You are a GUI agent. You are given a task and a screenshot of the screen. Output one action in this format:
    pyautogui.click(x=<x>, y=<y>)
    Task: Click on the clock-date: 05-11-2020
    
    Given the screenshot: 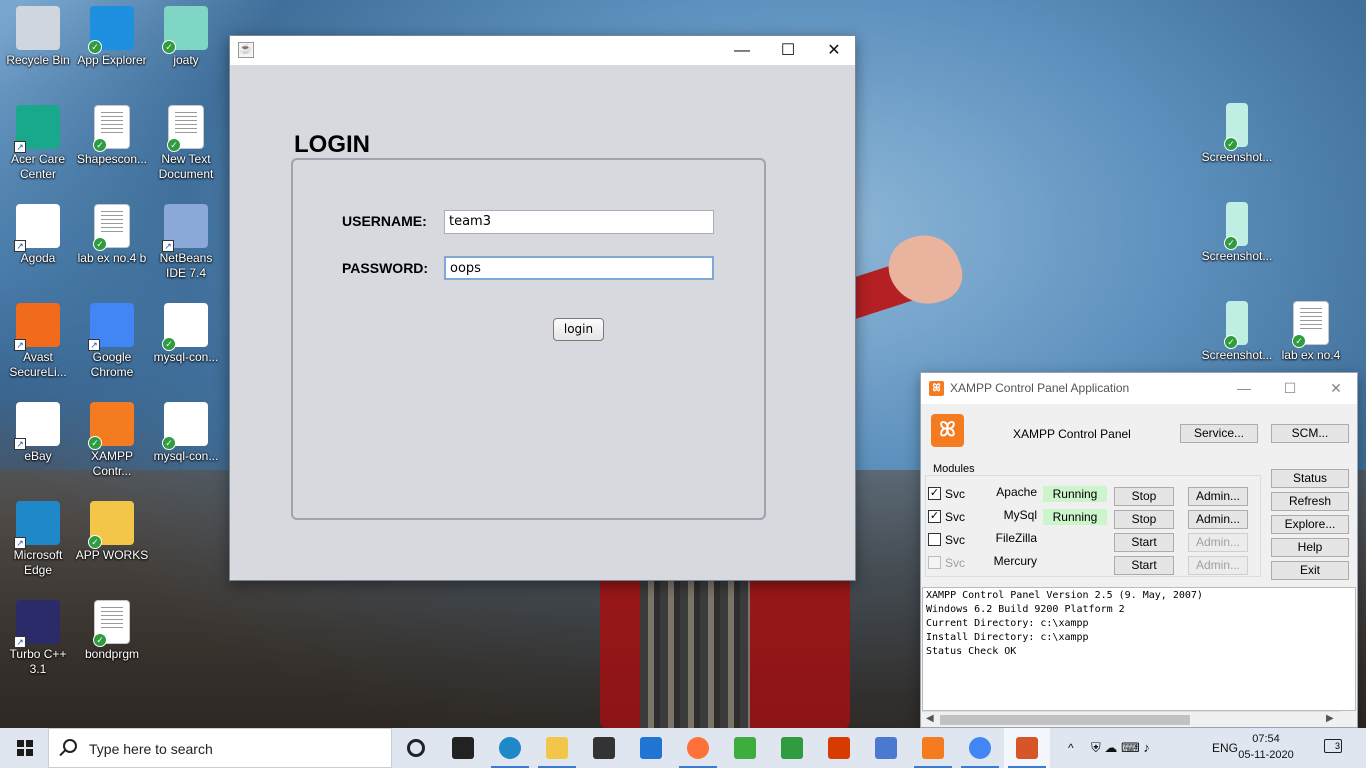 What is the action you would take?
    pyautogui.click(x=1266, y=755)
    